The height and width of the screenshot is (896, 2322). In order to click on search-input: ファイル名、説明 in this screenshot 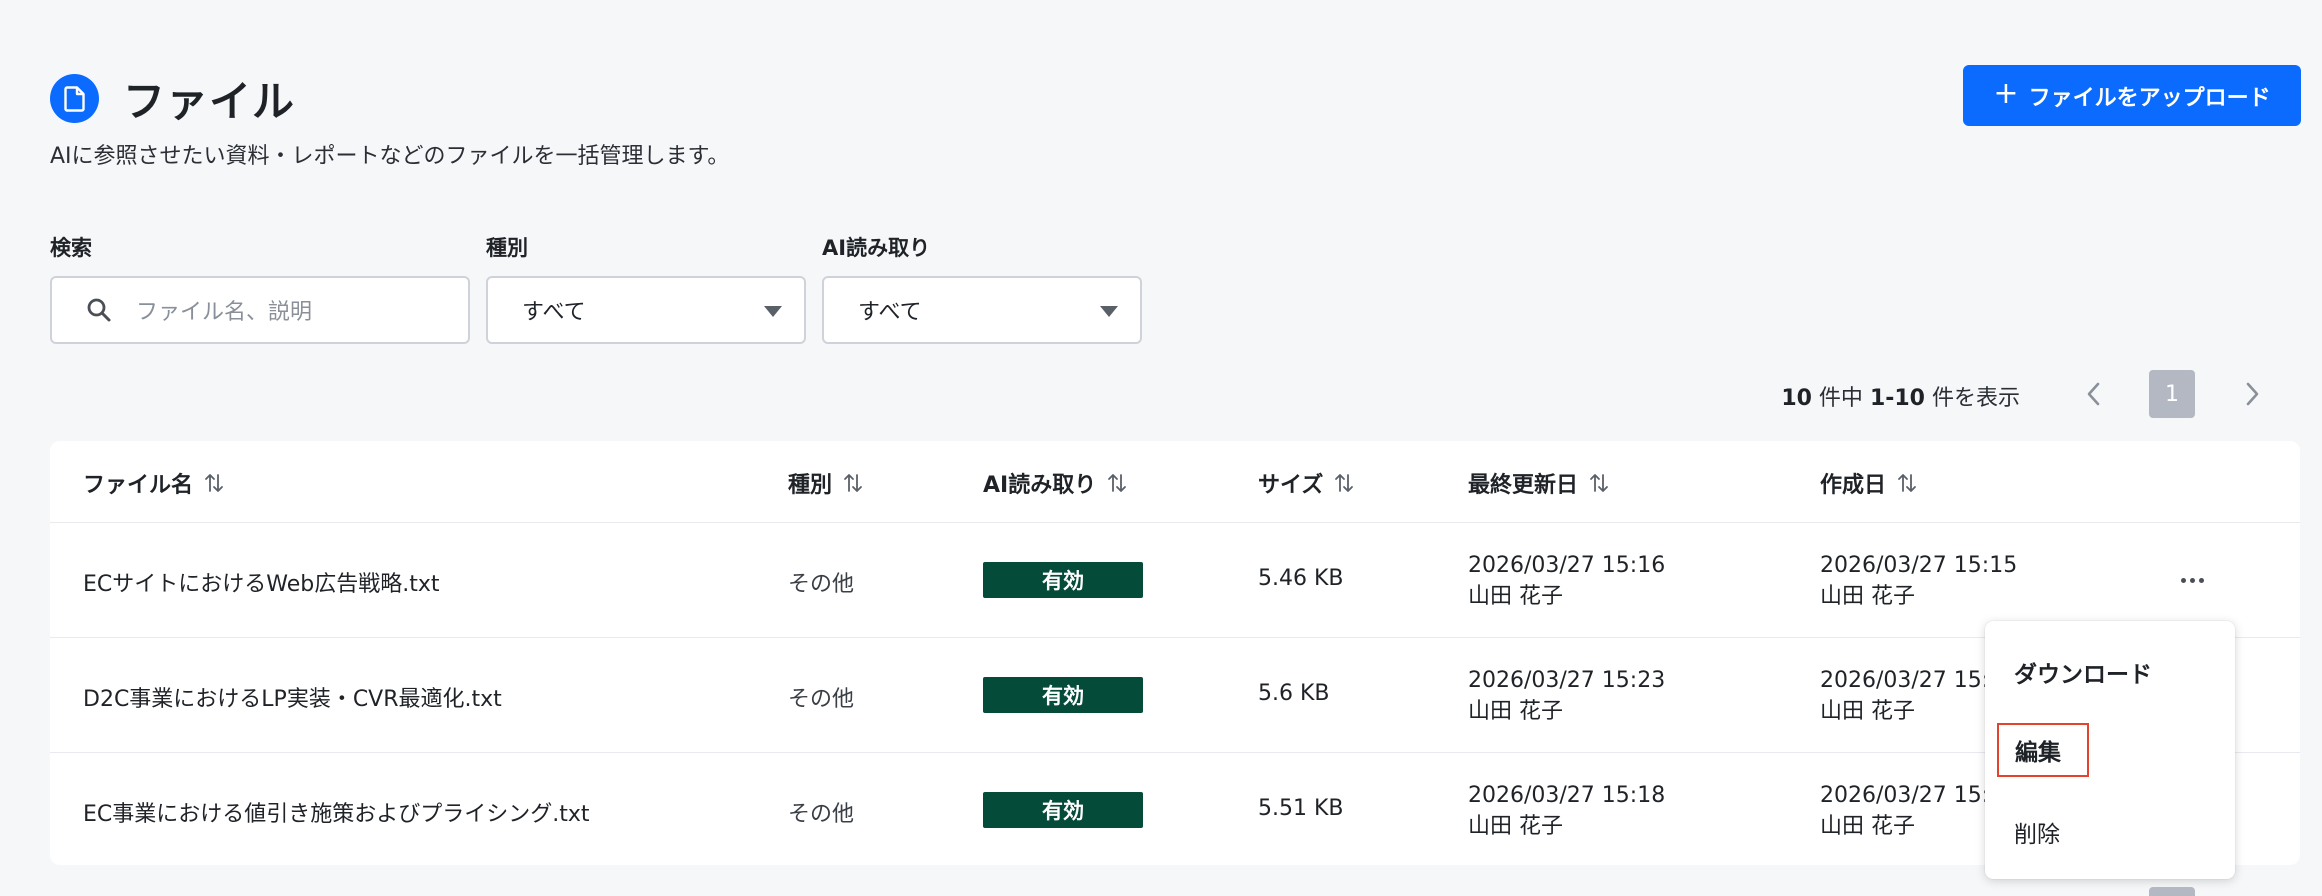, I will do `click(260, 310)`.